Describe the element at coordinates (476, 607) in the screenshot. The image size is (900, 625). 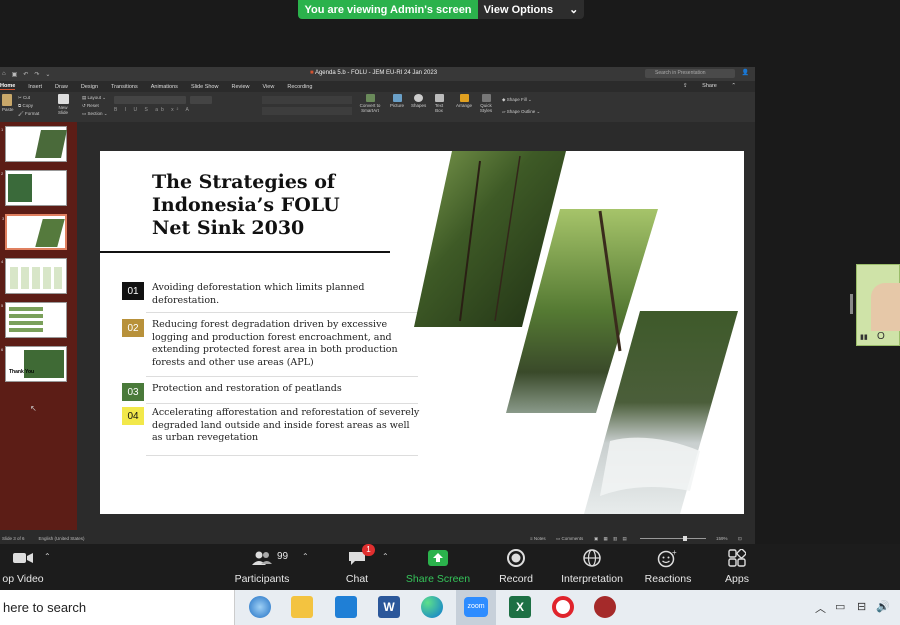
I see `zoom-taskbar-item: zoom` at that location.